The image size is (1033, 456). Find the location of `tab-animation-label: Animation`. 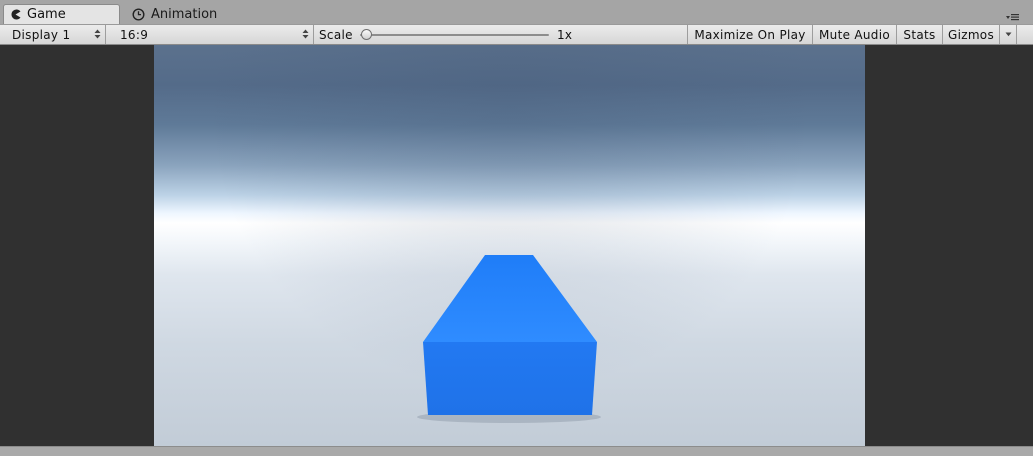

tab-animation-label: Animation is located at coordinates (184, 14).